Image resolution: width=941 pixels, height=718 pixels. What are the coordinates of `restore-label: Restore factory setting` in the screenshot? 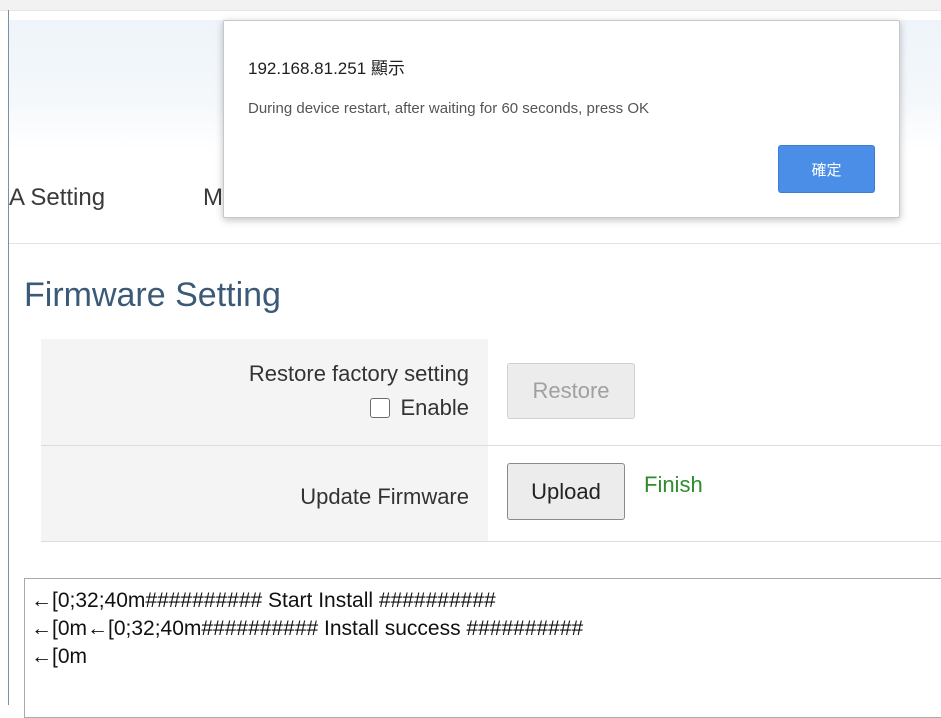 It's located at (358, 373).